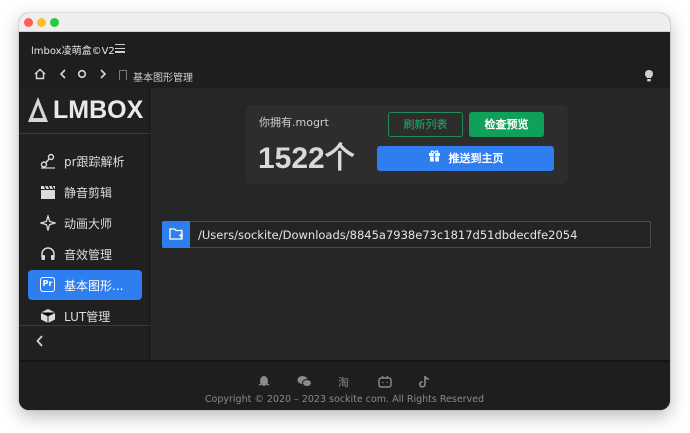  Describe the element at coordinates (98, 110) in the screenshot. I see `logo-text: LMBOX` at that location.